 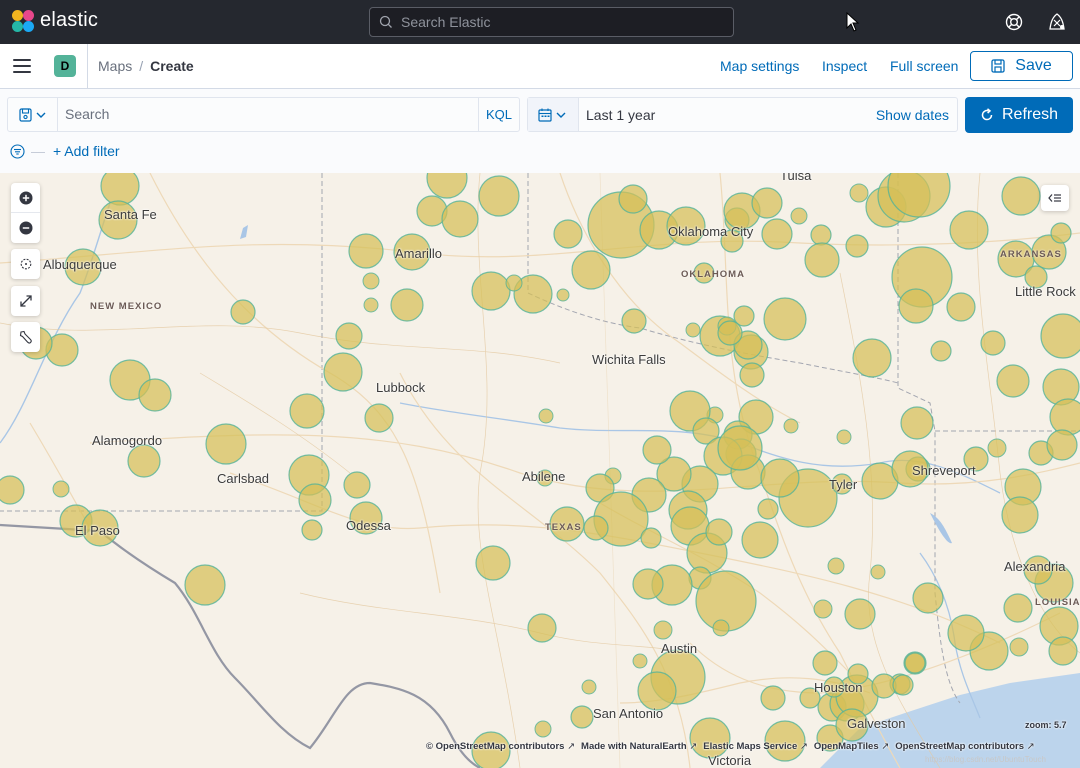 I want to click on zoom-out-button, so click(x=25, y=228).